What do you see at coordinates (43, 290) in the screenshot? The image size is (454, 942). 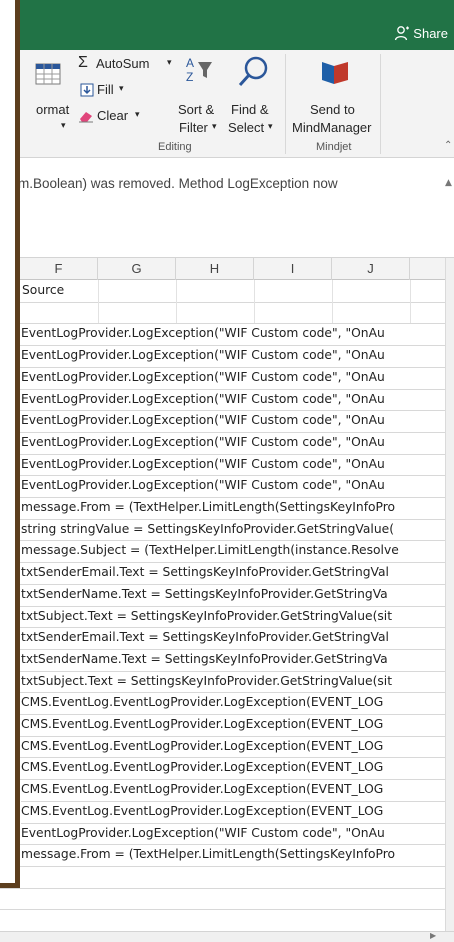 I see `header-cell-source: Source` at bounding box center [43, 290].